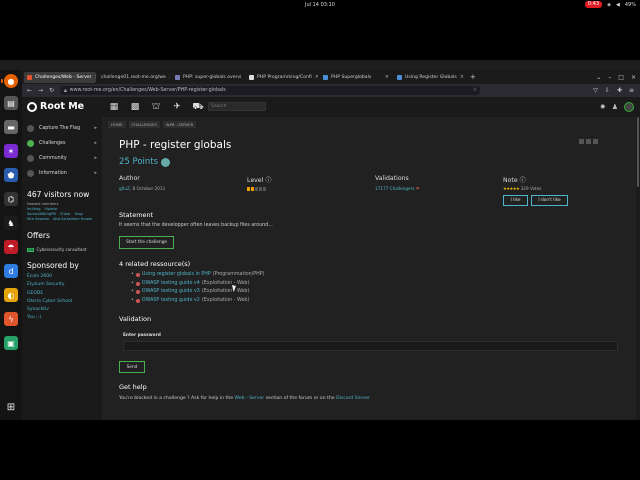 This screenshot has width=640, height=480. Describe the element at coordinates (549, 200) in the screenshot. I see `dislike-button: I don't like` at that location.